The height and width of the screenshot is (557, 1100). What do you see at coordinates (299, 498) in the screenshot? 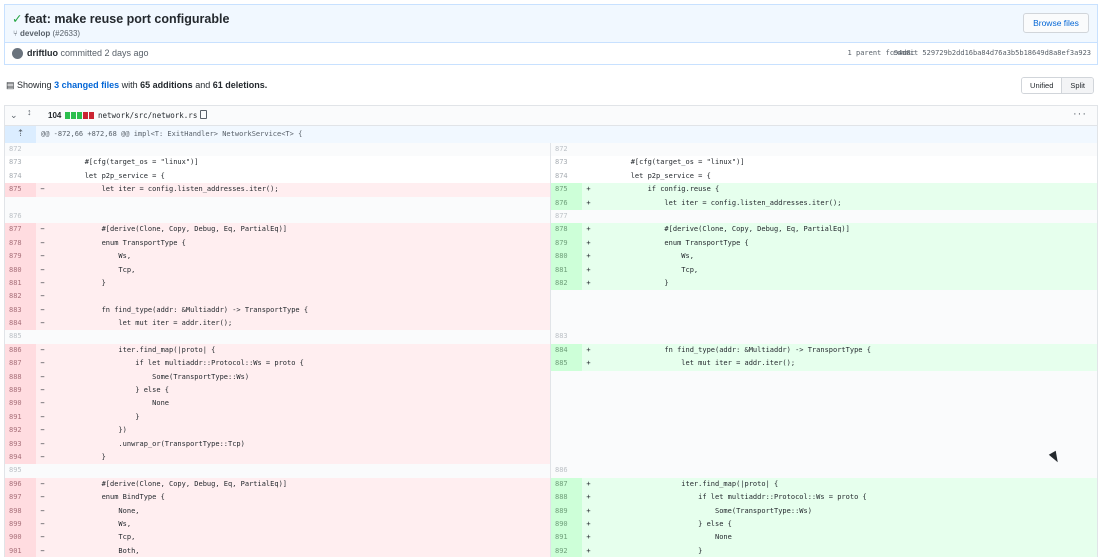
I see `code-text: enum BindType {` at bounding box center [299, 498].